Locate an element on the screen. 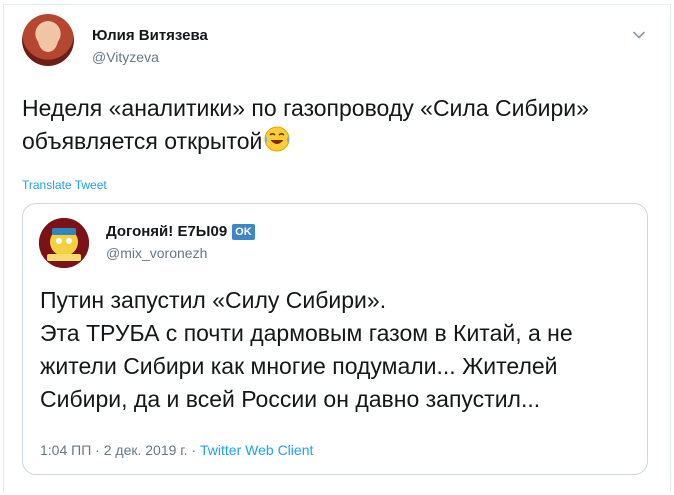  tweet-date: 2 дек. 2019 г. is located at coordinates (146, 450).